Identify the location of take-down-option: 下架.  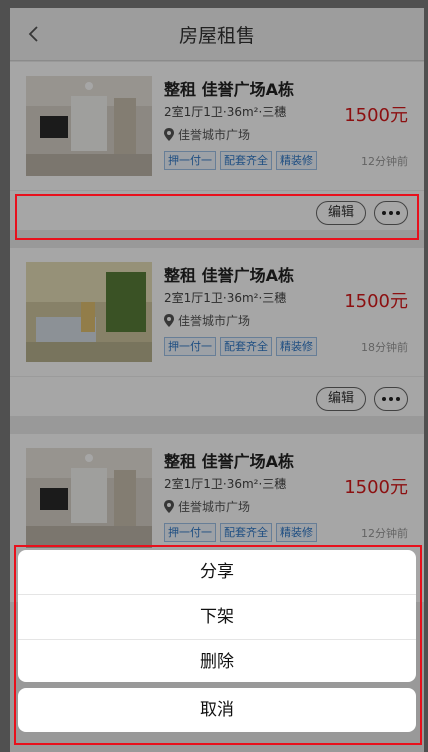
(217, 617).